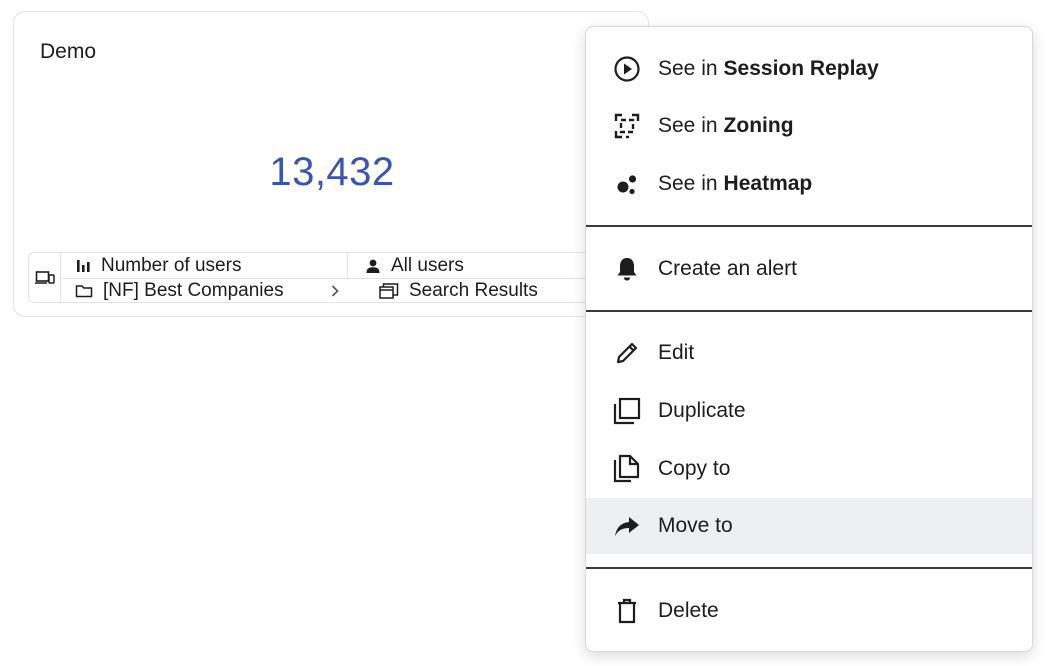  What do you see at coordinates (389, 290) in the screenshot?
I see `pages-icon` at bounding box center [389, 290].